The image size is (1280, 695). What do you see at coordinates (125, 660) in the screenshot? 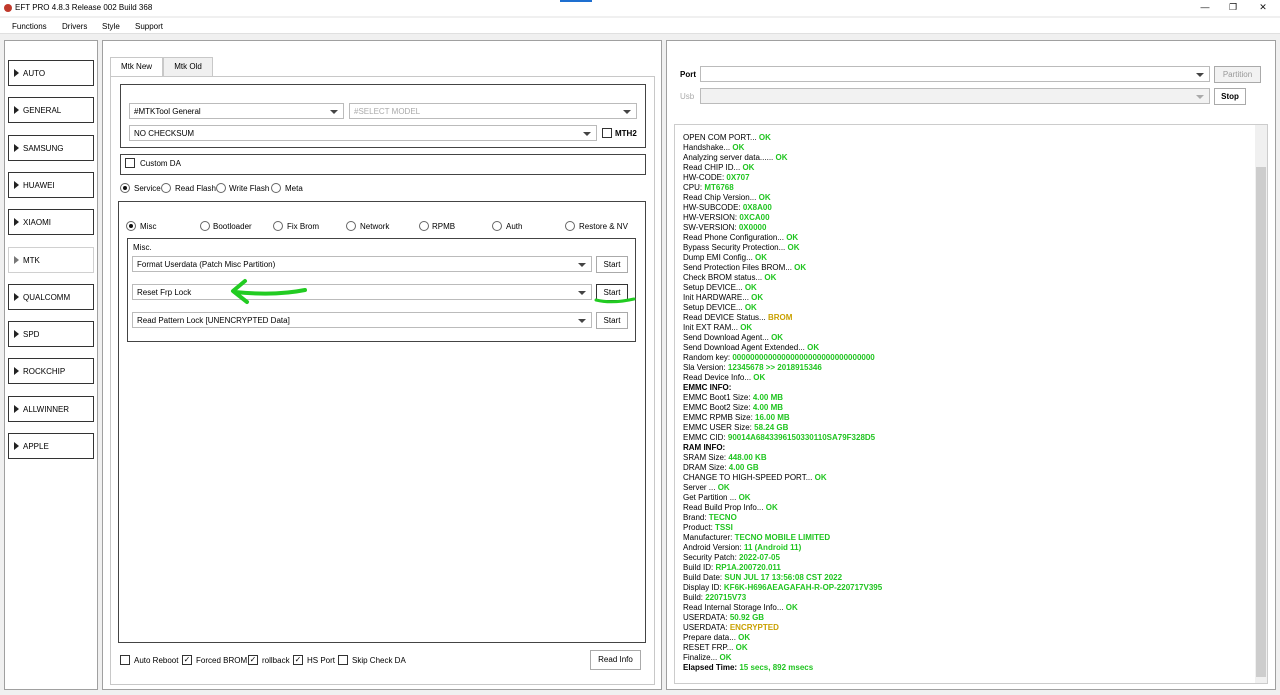
I see `auto-reboot-checkbox` at bounding box center [125, 660].